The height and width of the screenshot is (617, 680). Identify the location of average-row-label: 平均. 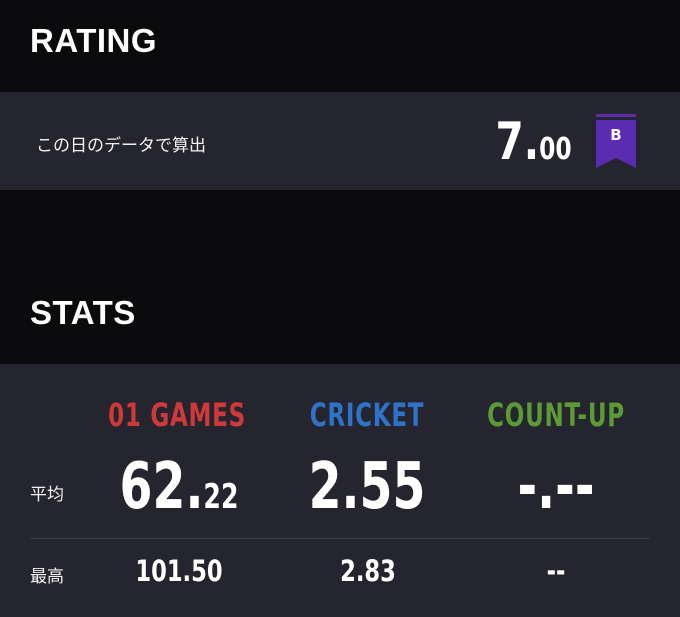
(47, 495).